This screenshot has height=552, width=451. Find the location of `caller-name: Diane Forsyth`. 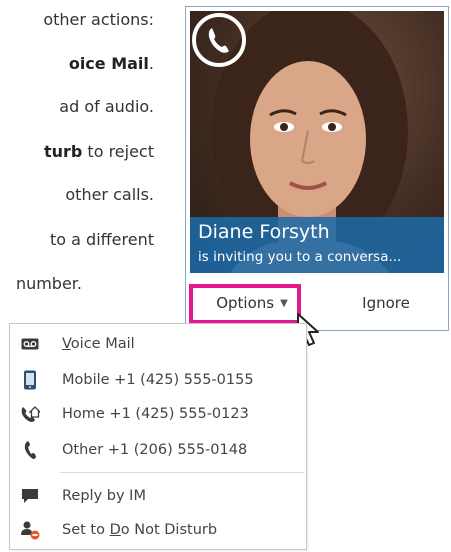

caller-name: Diane Forsyth is located at coordinates (264, 232).